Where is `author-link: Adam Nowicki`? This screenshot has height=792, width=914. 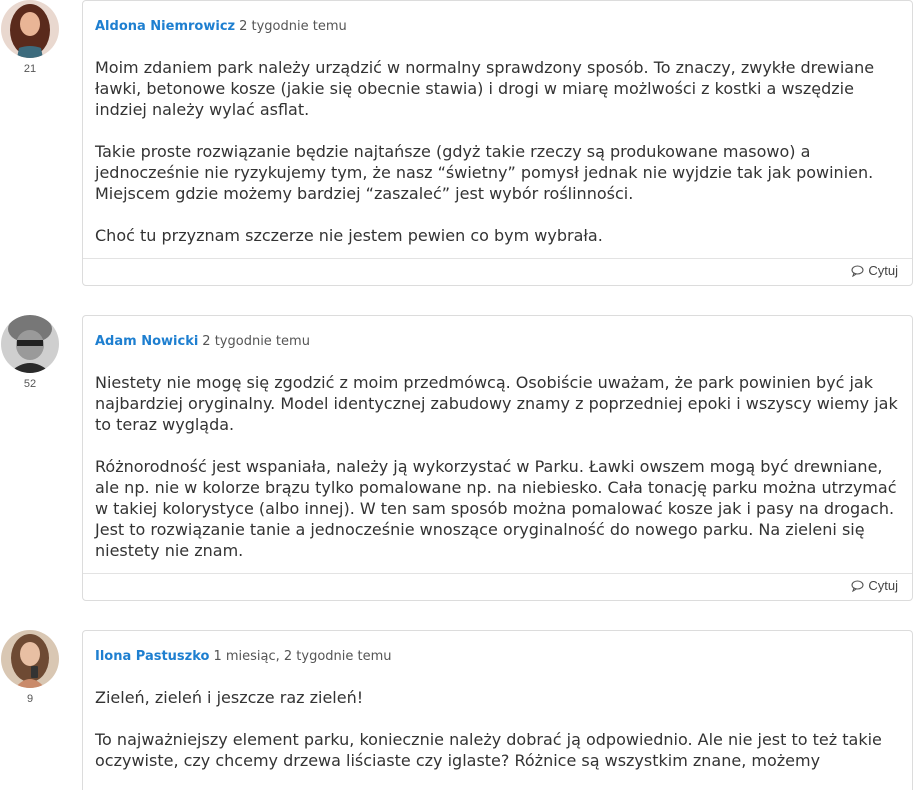 author-link: Adam Nowicki is located at coordinates (146, 341).